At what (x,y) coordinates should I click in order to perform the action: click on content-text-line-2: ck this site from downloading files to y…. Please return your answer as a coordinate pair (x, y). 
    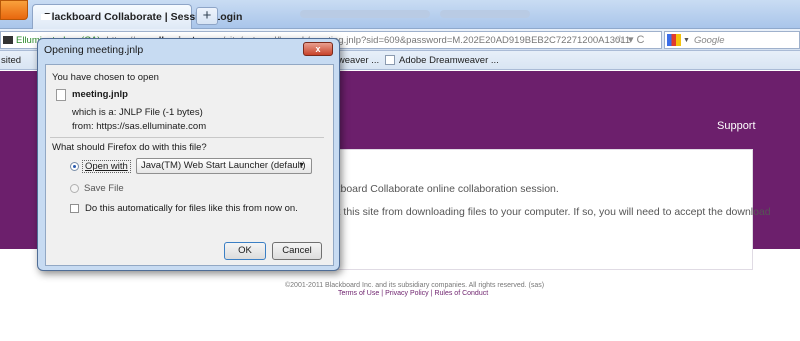
    Looking at the image, I should click on (550, 212).